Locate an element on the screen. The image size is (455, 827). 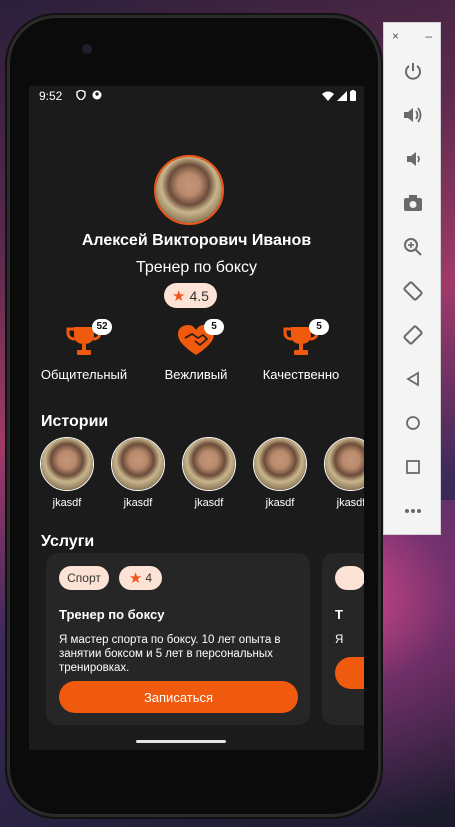
service-rating: ★ 4 is located at coordinates (140, 578).